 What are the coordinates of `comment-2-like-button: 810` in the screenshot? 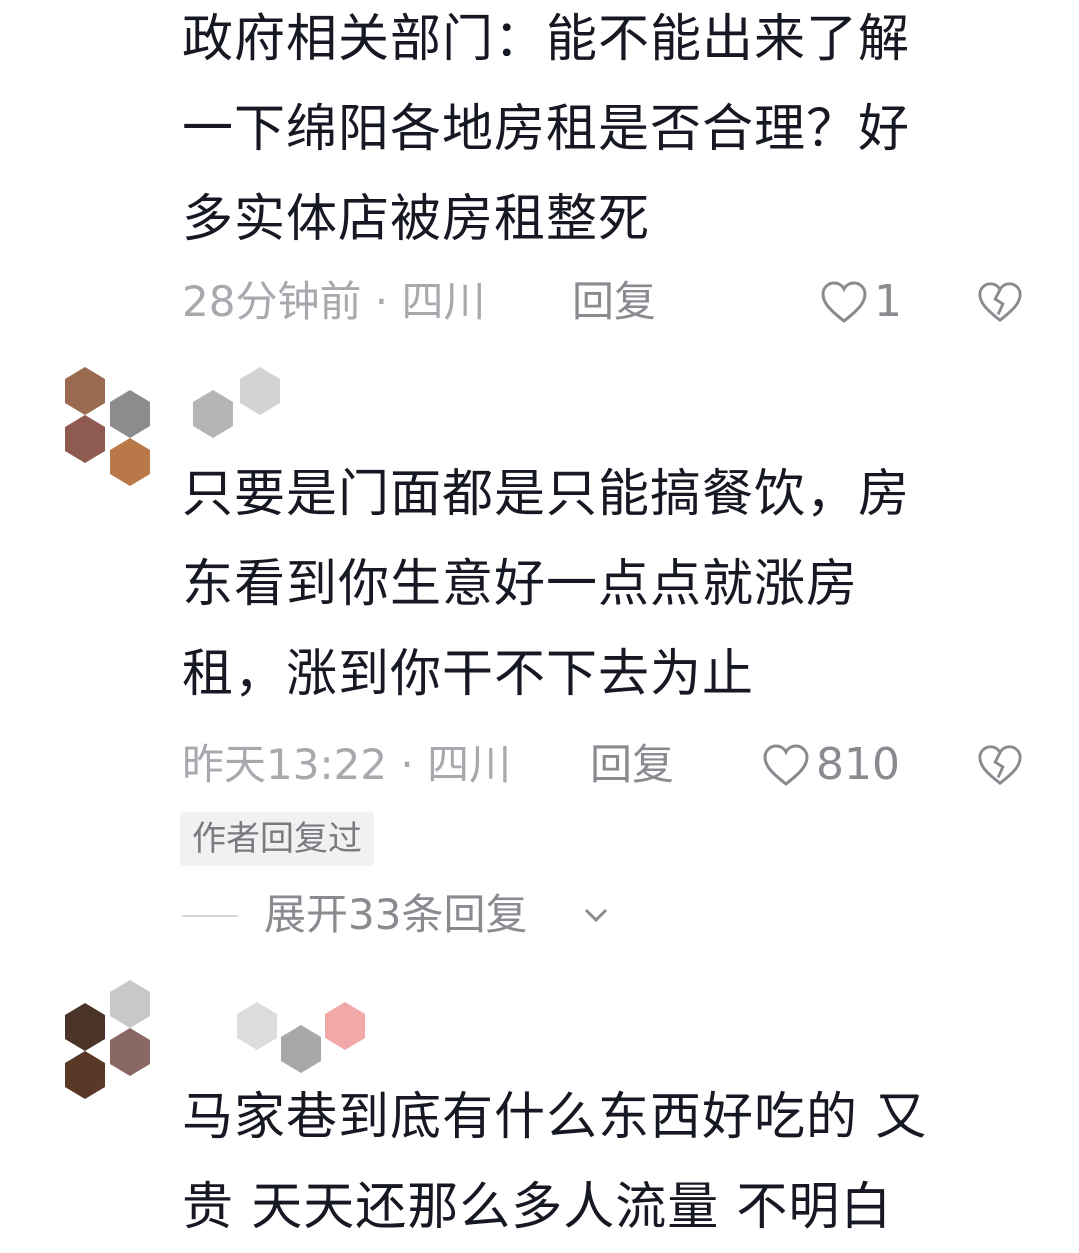 It's located at (831, 765).